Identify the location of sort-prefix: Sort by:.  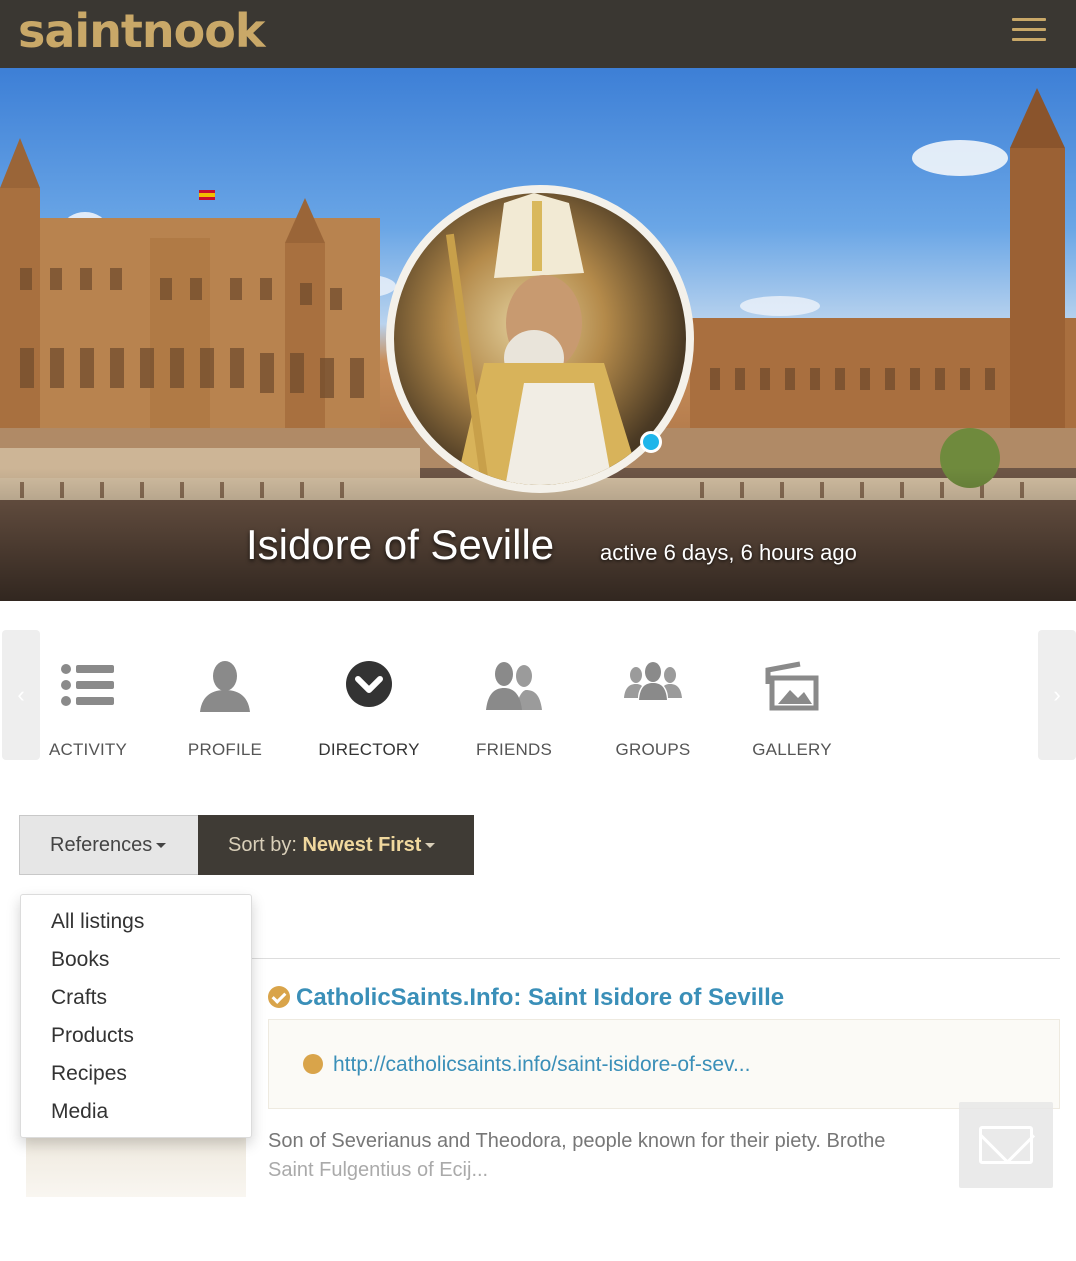
(262, 845).